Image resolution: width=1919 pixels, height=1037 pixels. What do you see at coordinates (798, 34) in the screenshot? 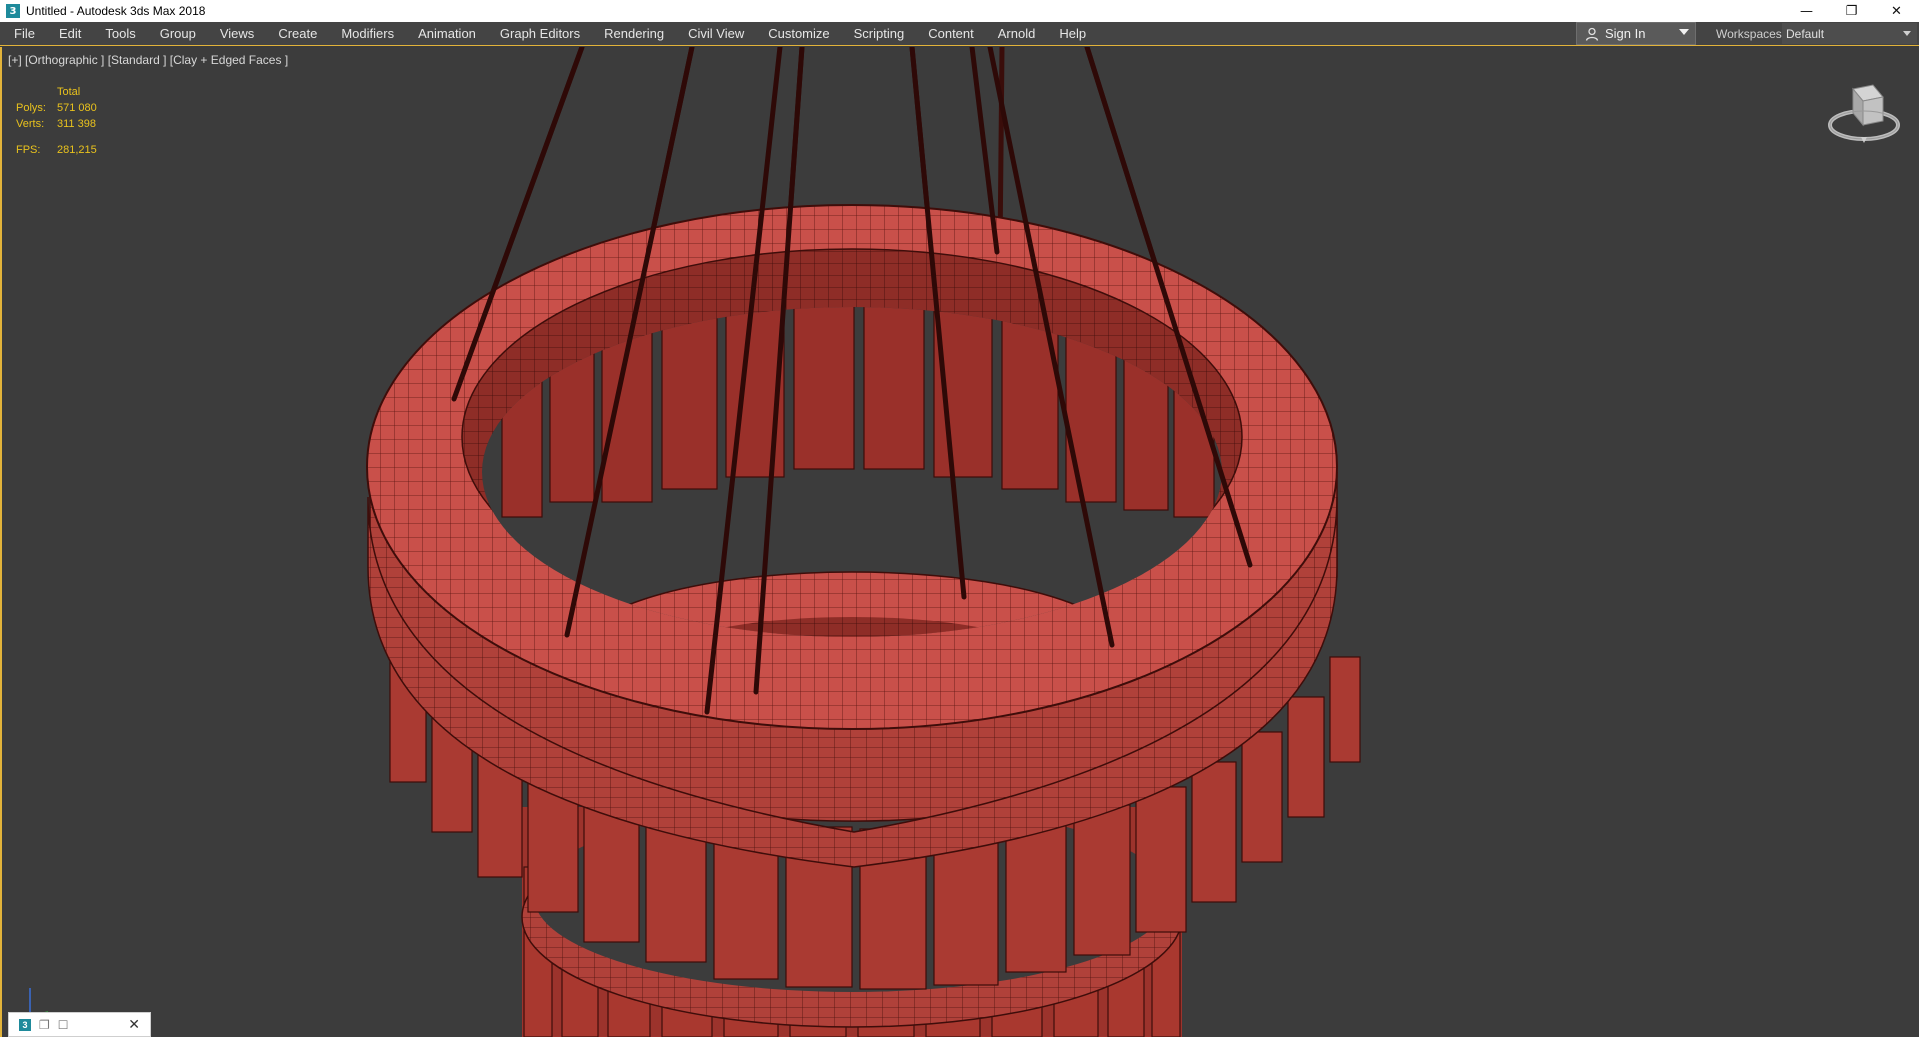
I see `menu-customize: Customize` at bounding box center [798, 34].